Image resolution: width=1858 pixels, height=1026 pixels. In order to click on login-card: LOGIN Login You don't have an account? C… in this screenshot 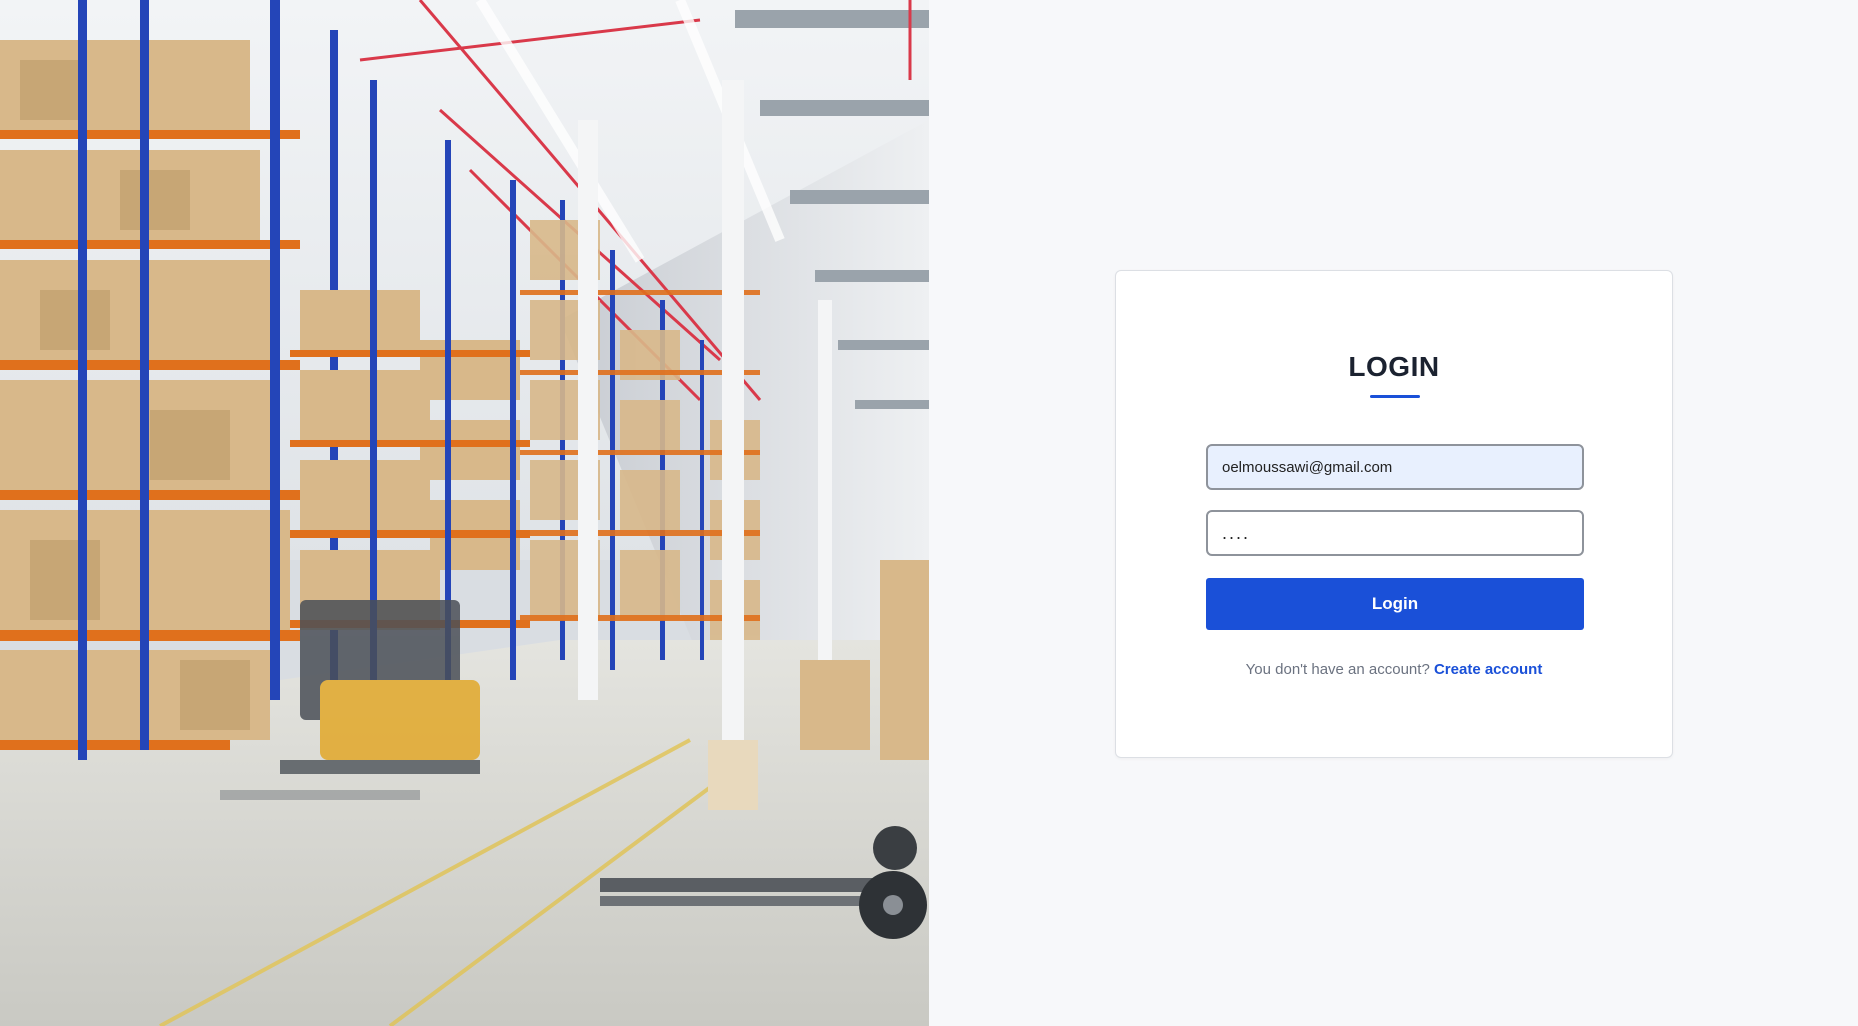, I will do `click(1394, 514)`.